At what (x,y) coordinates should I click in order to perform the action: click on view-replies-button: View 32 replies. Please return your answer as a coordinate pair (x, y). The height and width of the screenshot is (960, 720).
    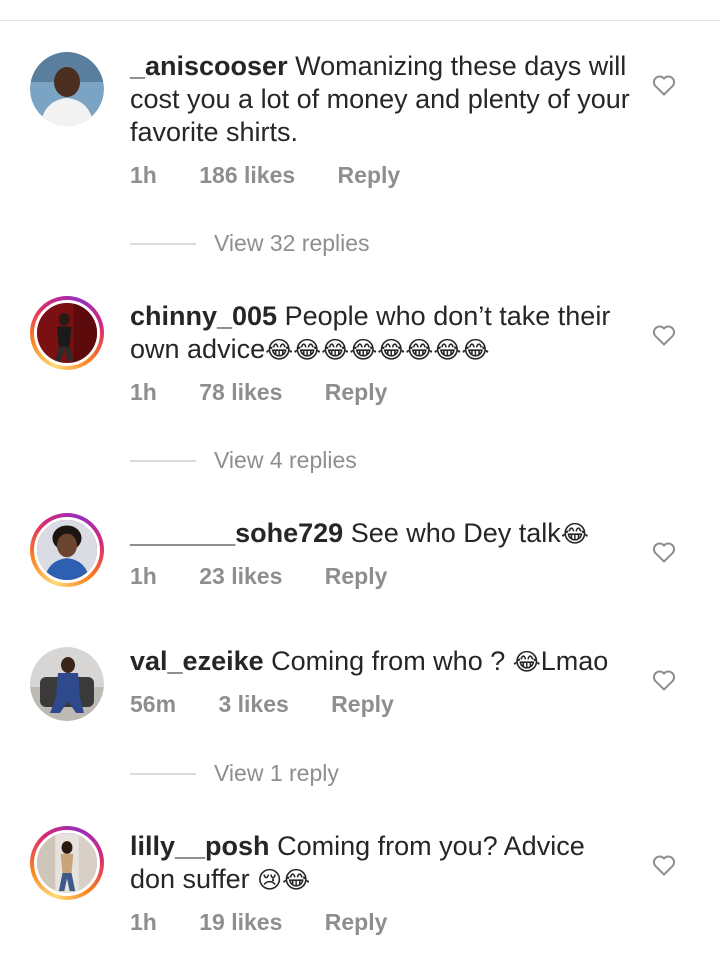
    Looking at the image, I should click on (250, 243).